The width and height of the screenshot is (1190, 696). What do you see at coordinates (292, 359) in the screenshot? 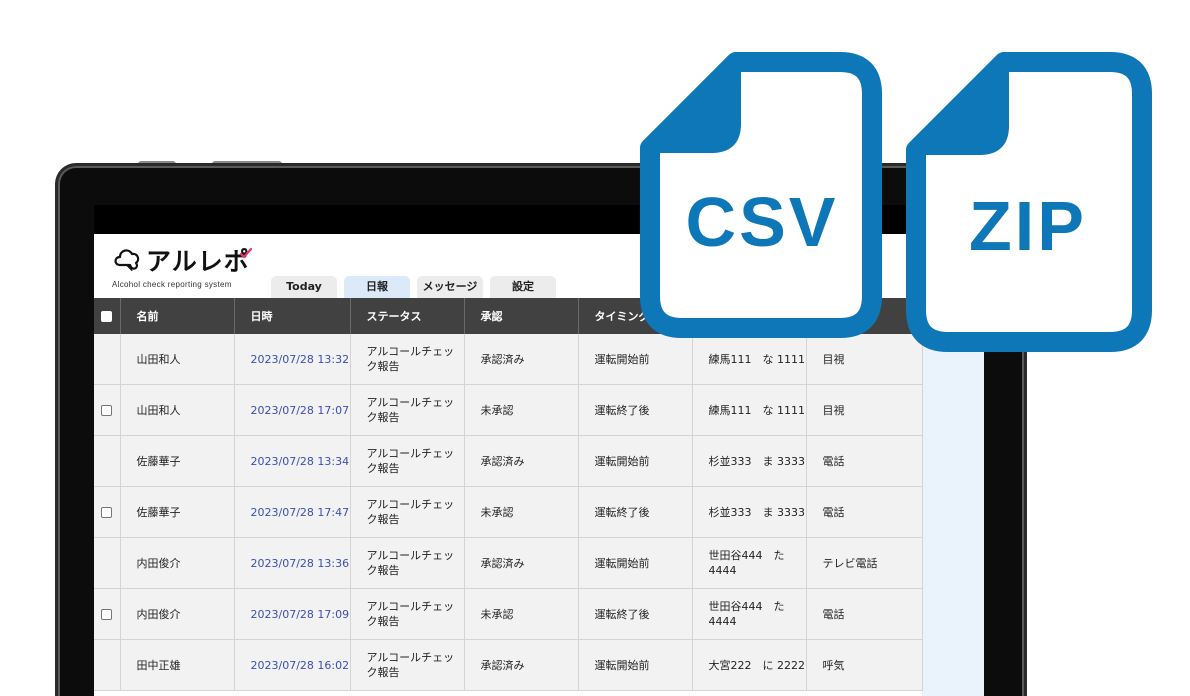
I see `cell-datetime-link: 2023/07/28 13:32` at bounding box center [292, 359].